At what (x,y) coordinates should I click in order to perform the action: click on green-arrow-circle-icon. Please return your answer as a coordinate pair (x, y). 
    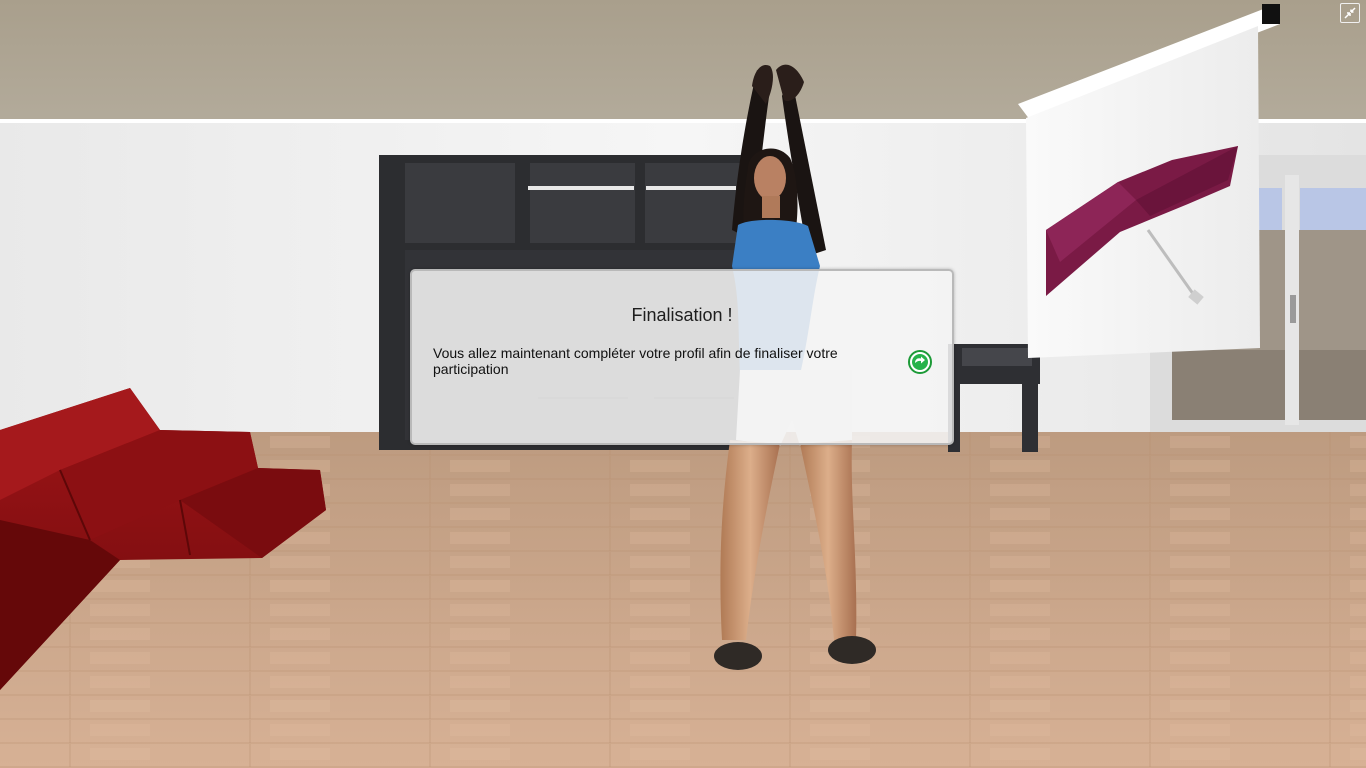
    Looking at the image, I should click on (920, 362).